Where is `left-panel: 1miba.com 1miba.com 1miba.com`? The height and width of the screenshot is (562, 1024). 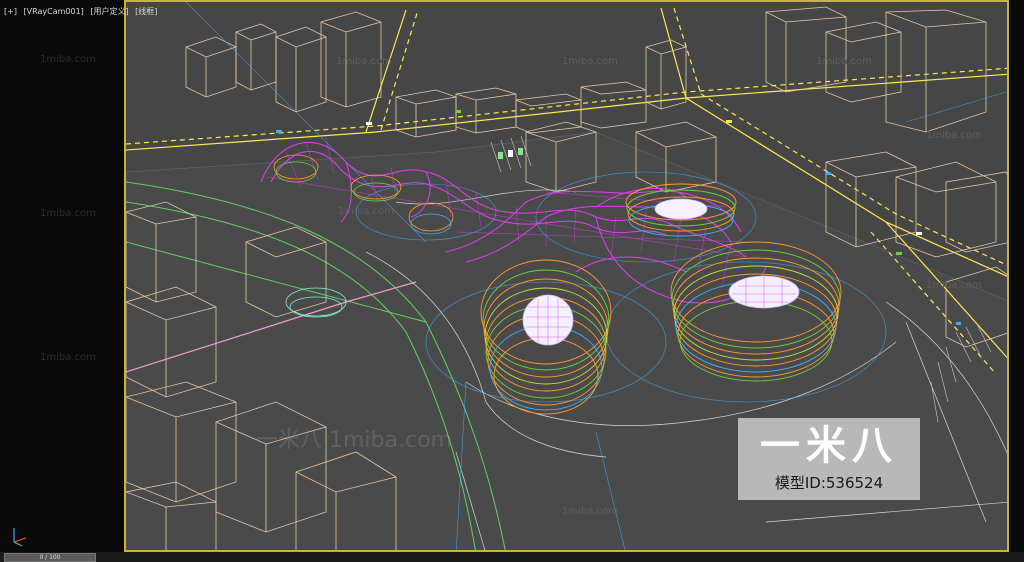
left-panel: 1miba.com 1miba.com 1miba.com is located at coordinates (62, 276).